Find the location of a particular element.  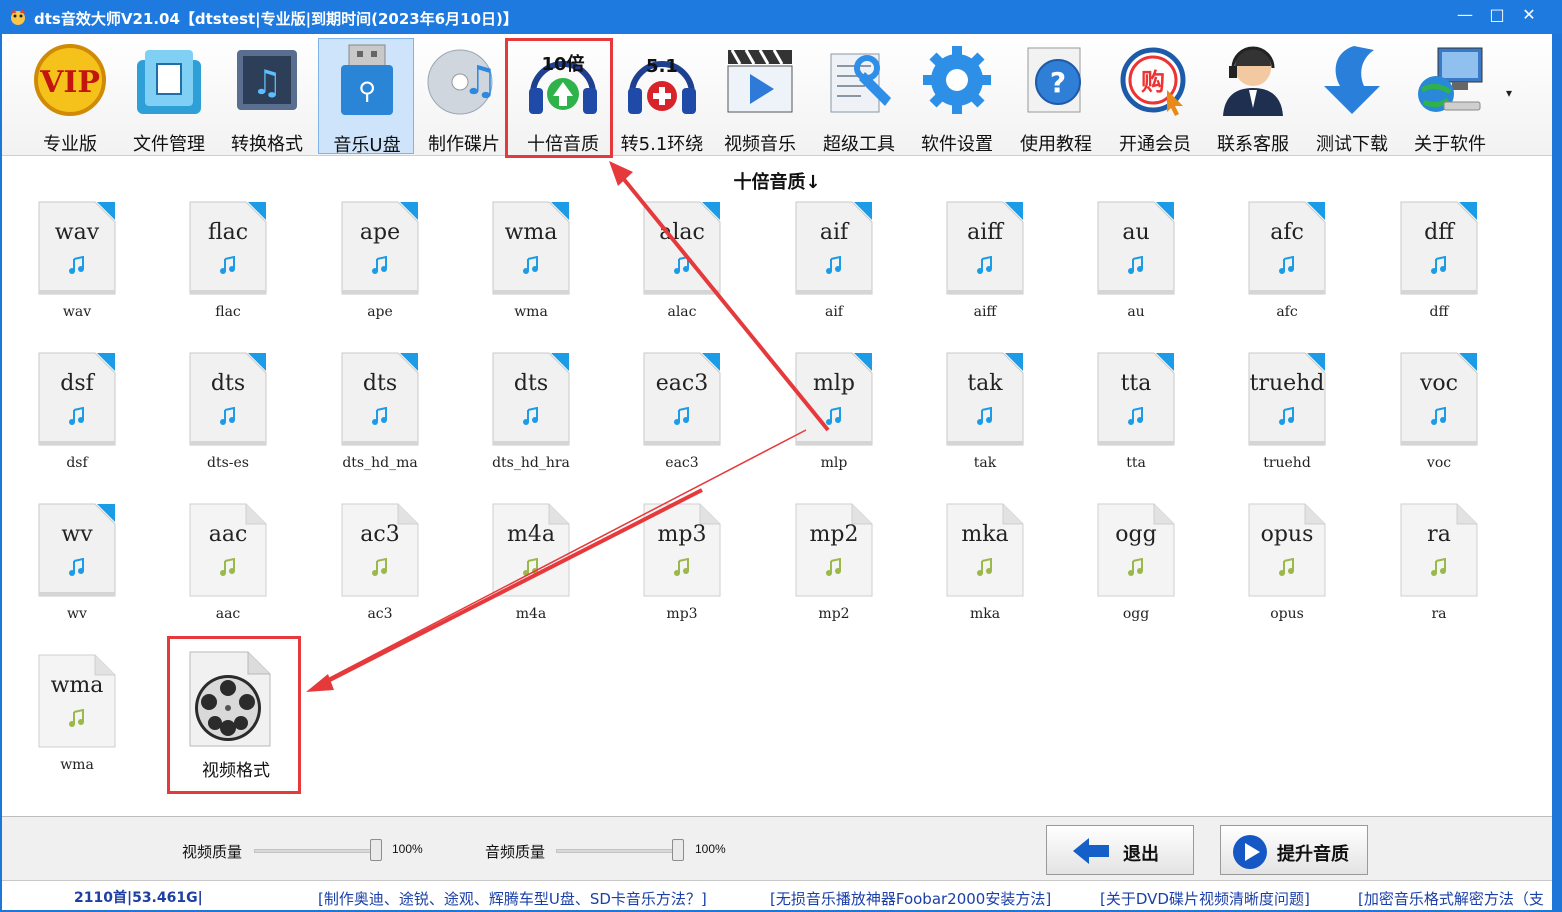

library-count: 2110首|53.461G| is located at coordinates (138, 898).